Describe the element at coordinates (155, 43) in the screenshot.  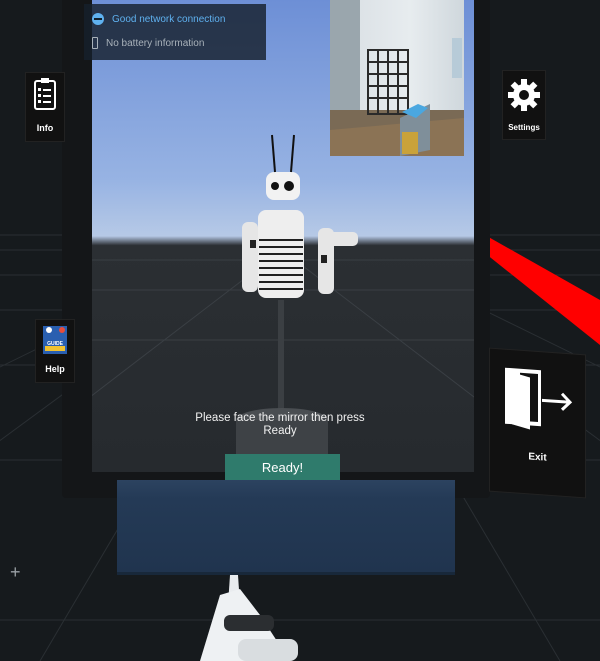
I see `battery-status-text: No battery information` at that location.